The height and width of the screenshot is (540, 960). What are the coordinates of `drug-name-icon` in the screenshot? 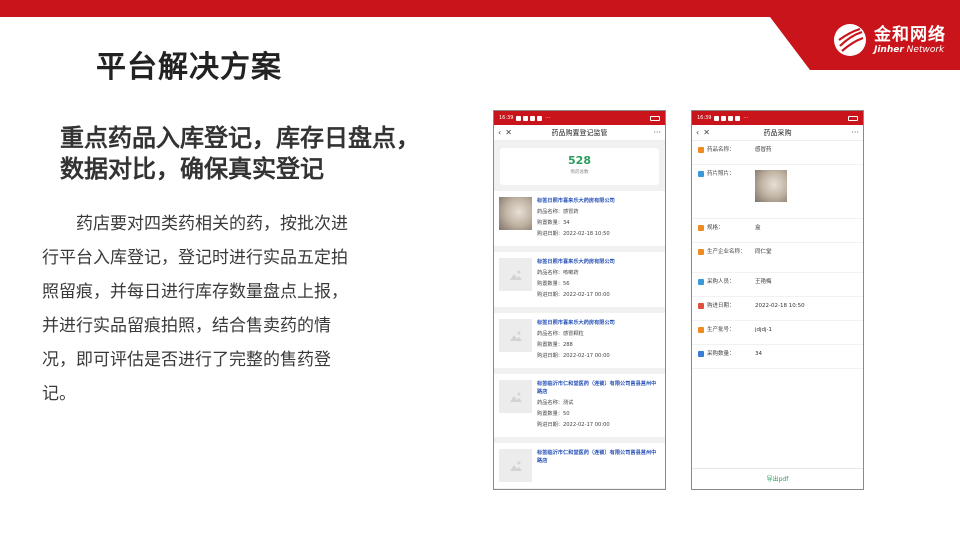 It's located at (701, 150).